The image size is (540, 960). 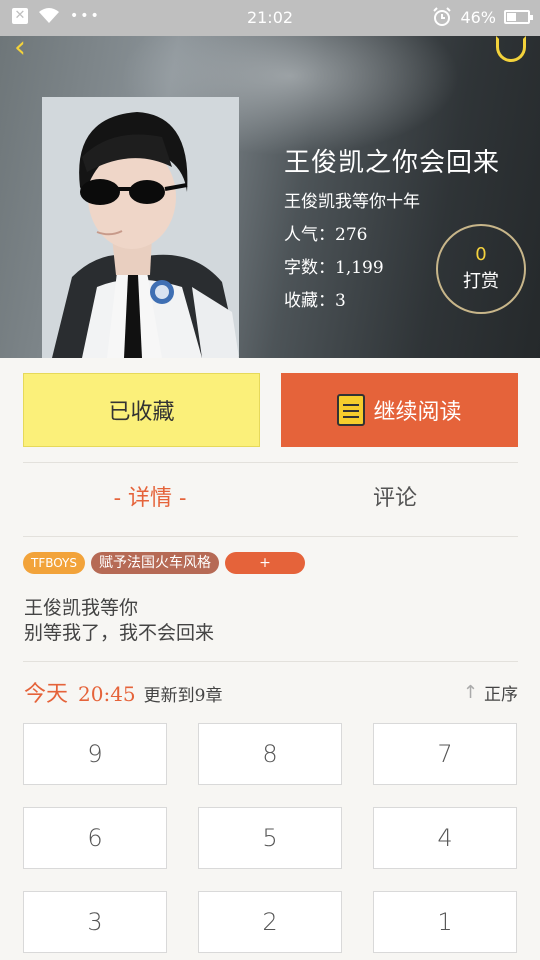 I want to click on chapter-button: 1, so click(x=445, y=922).